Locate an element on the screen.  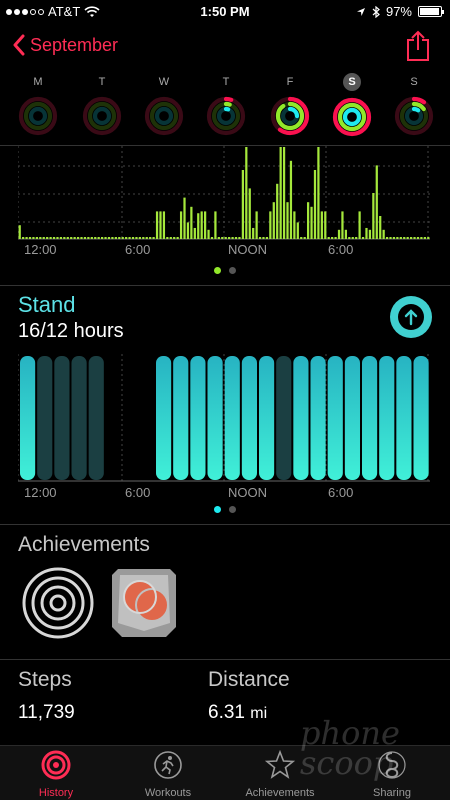
tab-history: History is located at coordinates (56, 774).